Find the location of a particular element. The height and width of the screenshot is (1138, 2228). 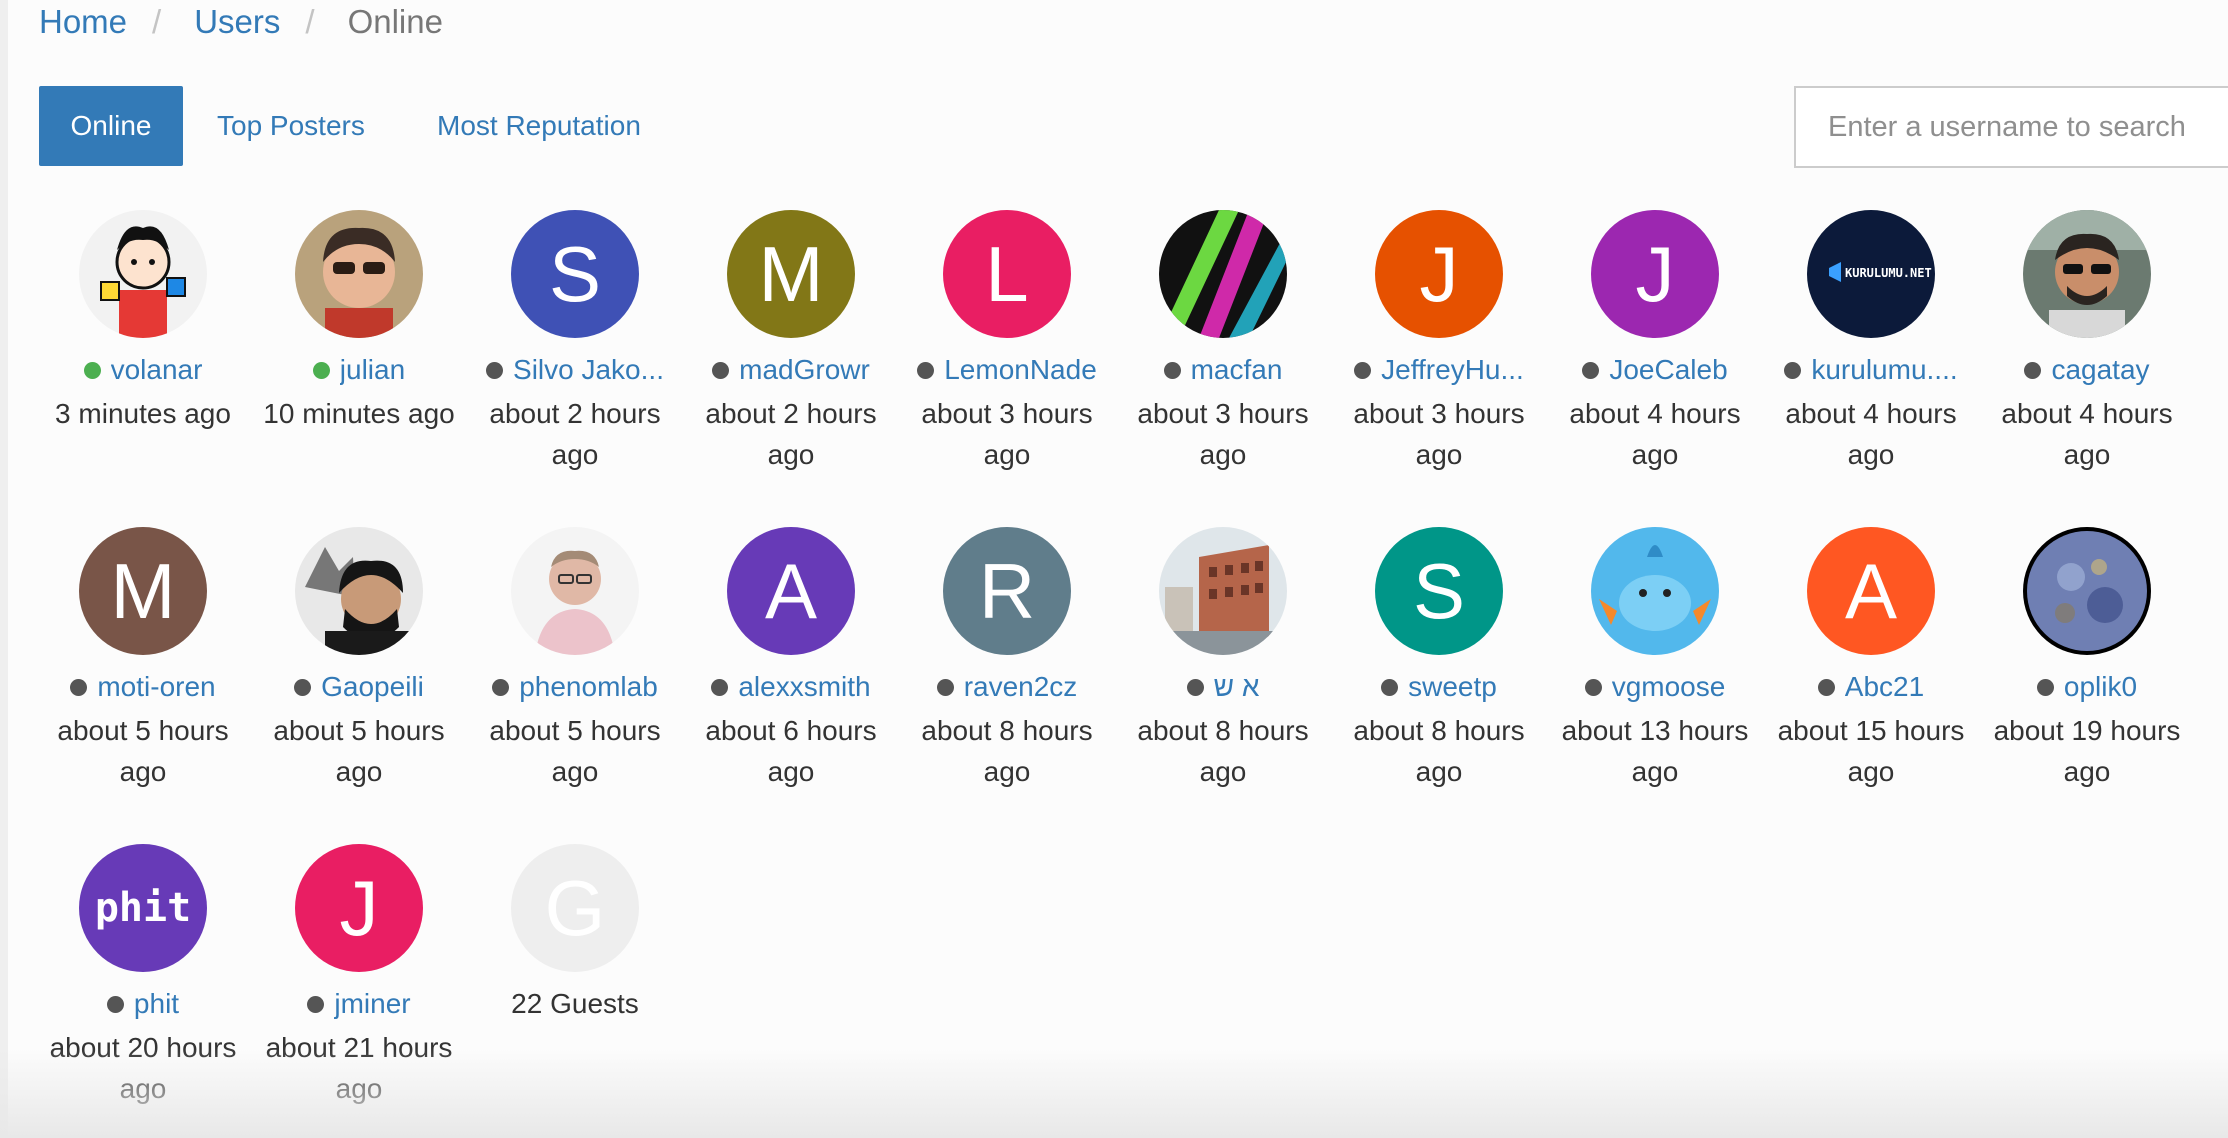

user-avatar: R is located at coordinates (1007, 591).